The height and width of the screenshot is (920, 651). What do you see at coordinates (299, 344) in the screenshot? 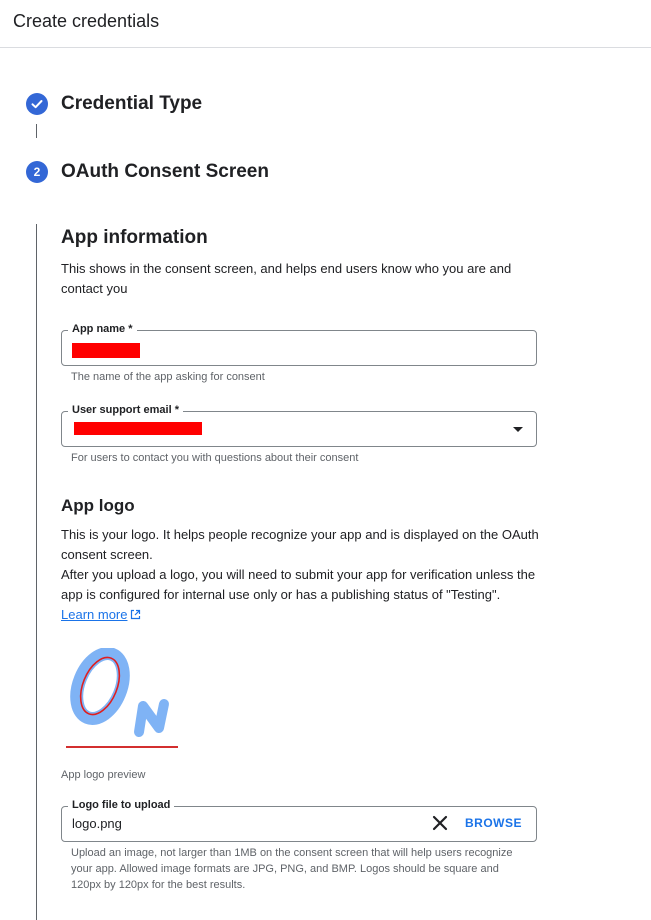
I see `app-name-field: App name *` at bounding box center [299, 344].